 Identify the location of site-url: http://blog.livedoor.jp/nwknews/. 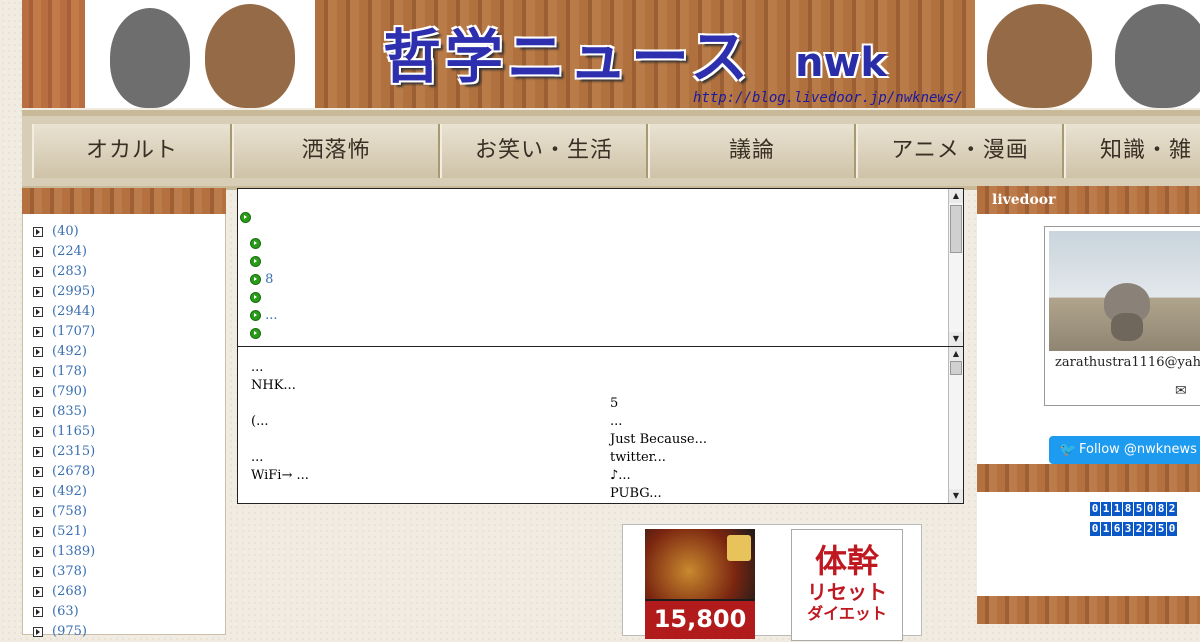
(828, 98).